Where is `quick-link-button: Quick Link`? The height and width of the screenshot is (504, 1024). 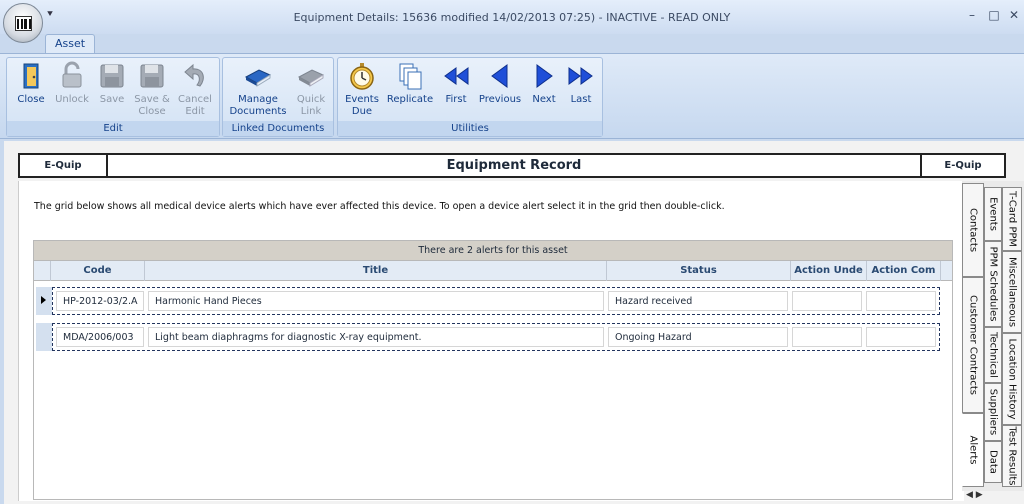 quick-link-button: Quick Link is located at coordinates (311, 89).